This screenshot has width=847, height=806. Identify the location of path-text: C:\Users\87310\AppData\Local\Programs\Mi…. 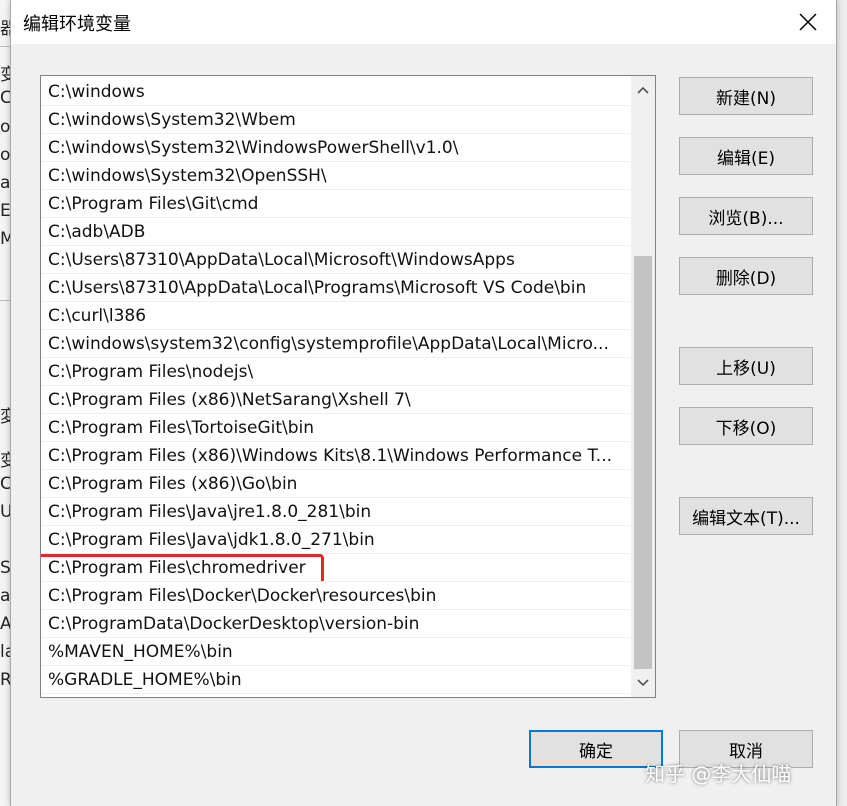
(317, 288).